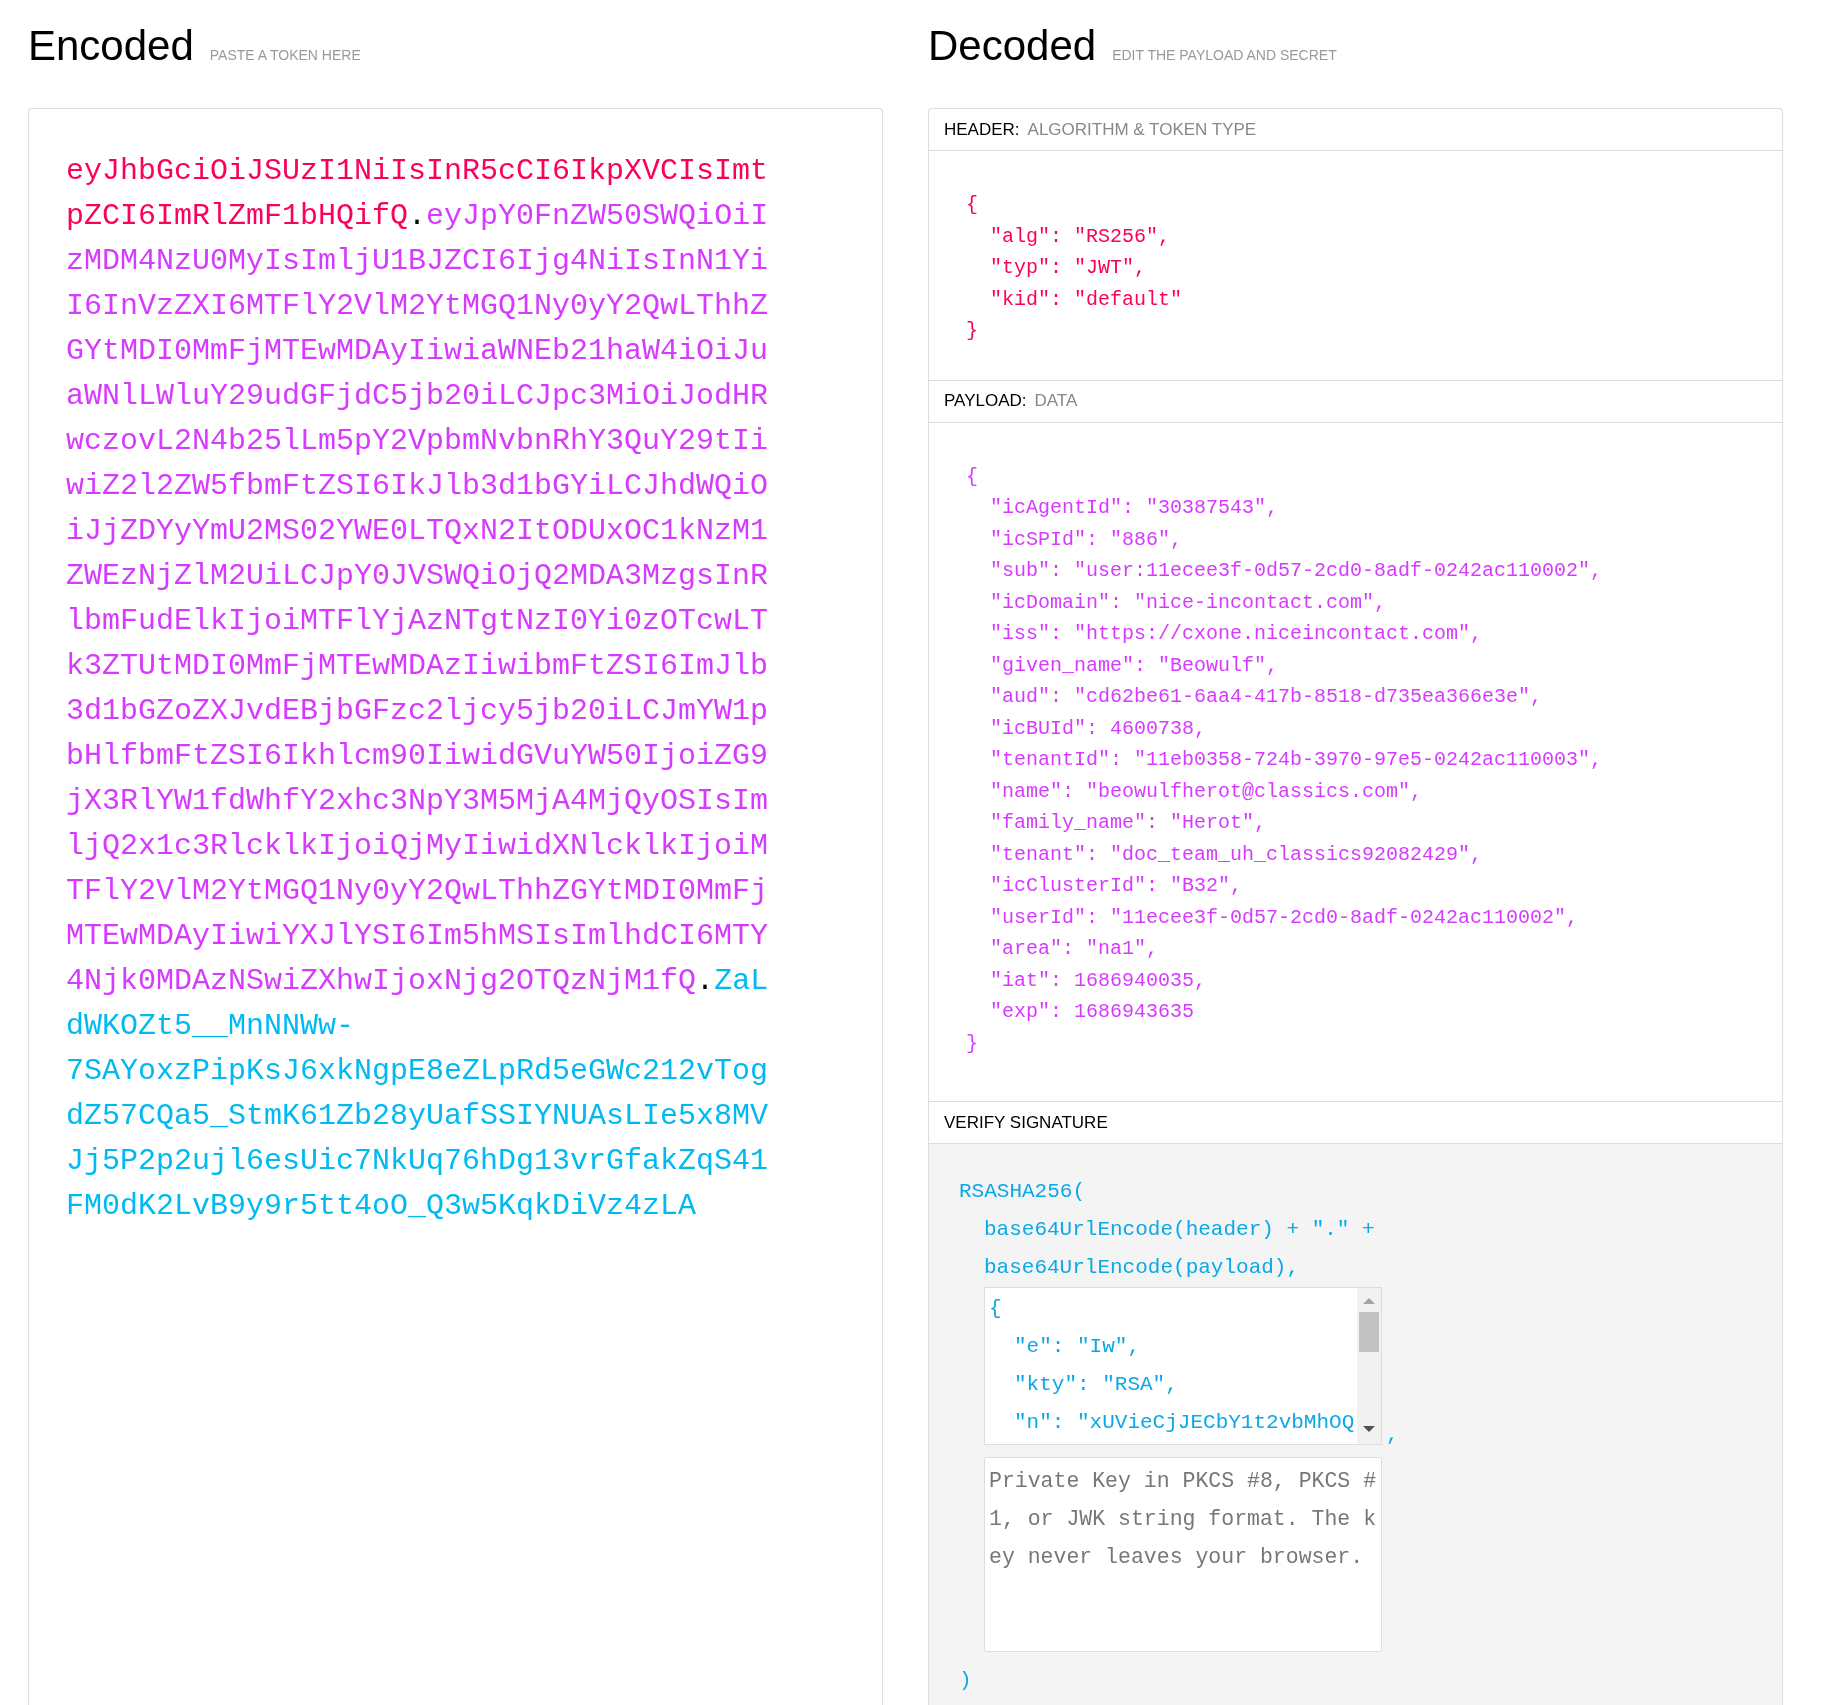  What do you see at coordinates (1142, 1268) in the screenshot?
I see `code-line: base64UrlEncode(payload),` at bounding box center [1142, 1268].